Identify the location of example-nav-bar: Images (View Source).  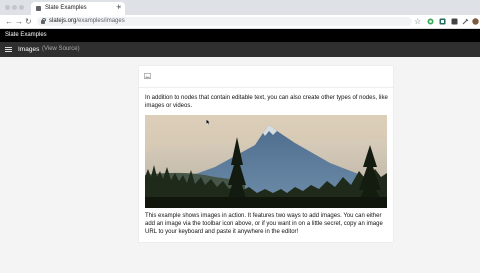
(240, 49).